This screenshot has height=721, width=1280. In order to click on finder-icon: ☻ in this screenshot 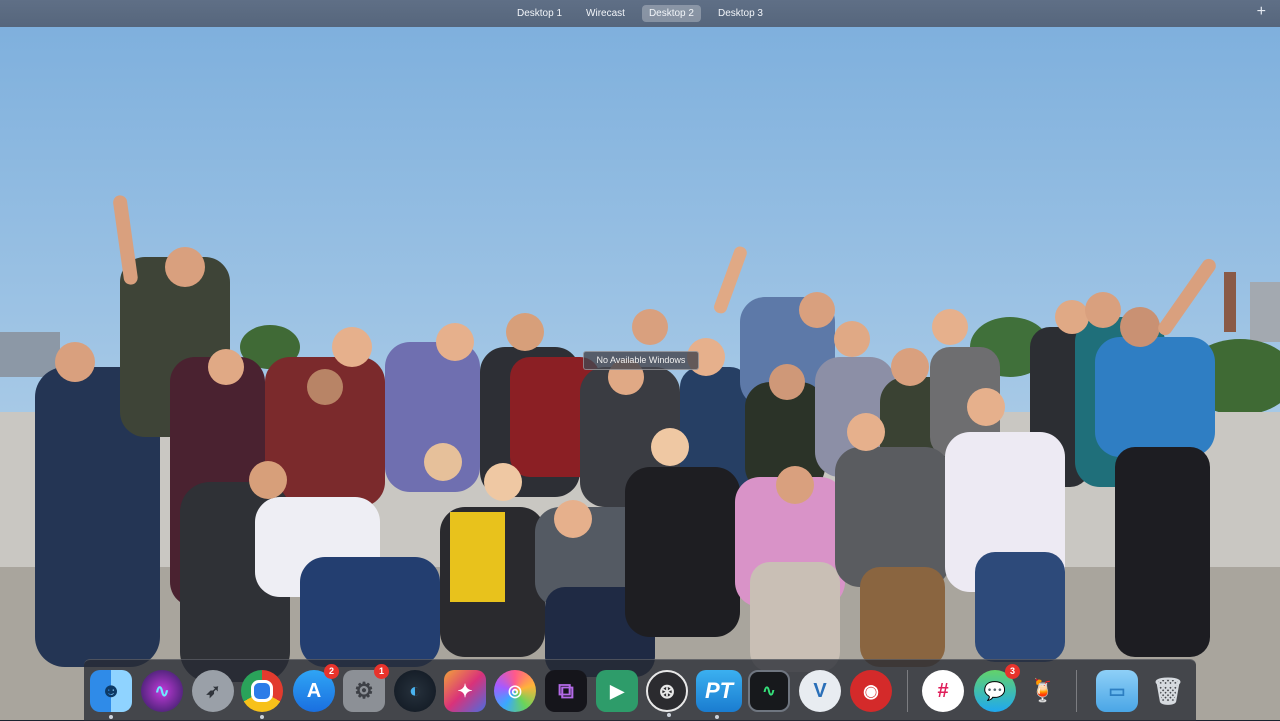, I will do `click(111, 694)`.